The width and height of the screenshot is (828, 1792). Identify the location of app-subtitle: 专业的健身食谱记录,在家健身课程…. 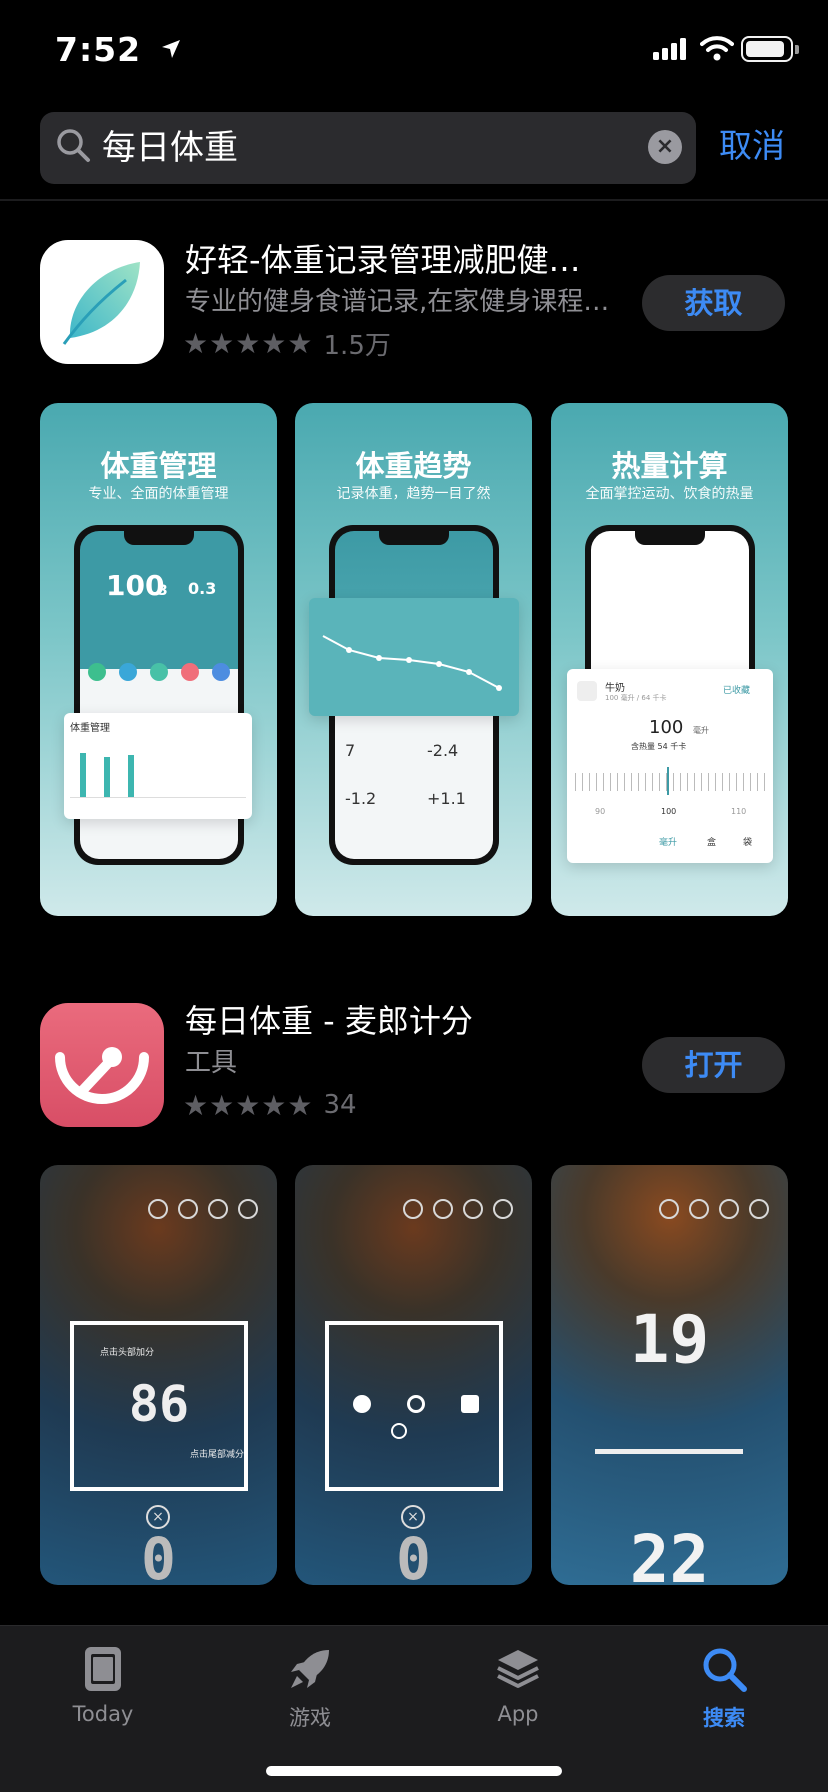
(397, 302).